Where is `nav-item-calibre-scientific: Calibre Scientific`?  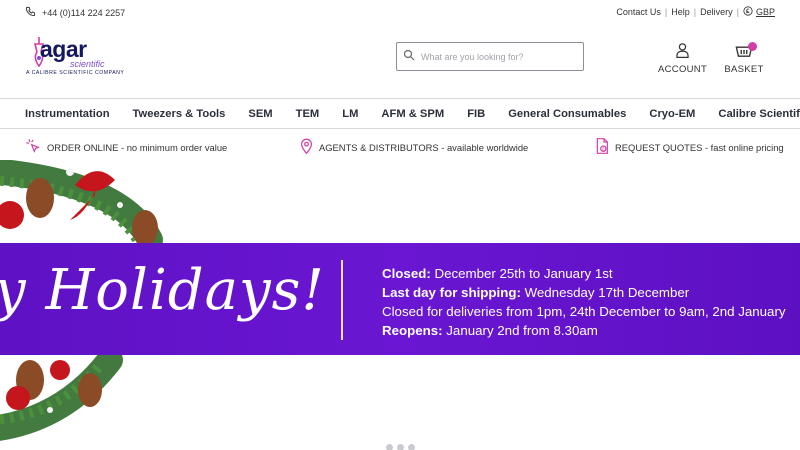 nav-item-calibre-scientific: Calibre Scientific is located at coordinates (759, 114).